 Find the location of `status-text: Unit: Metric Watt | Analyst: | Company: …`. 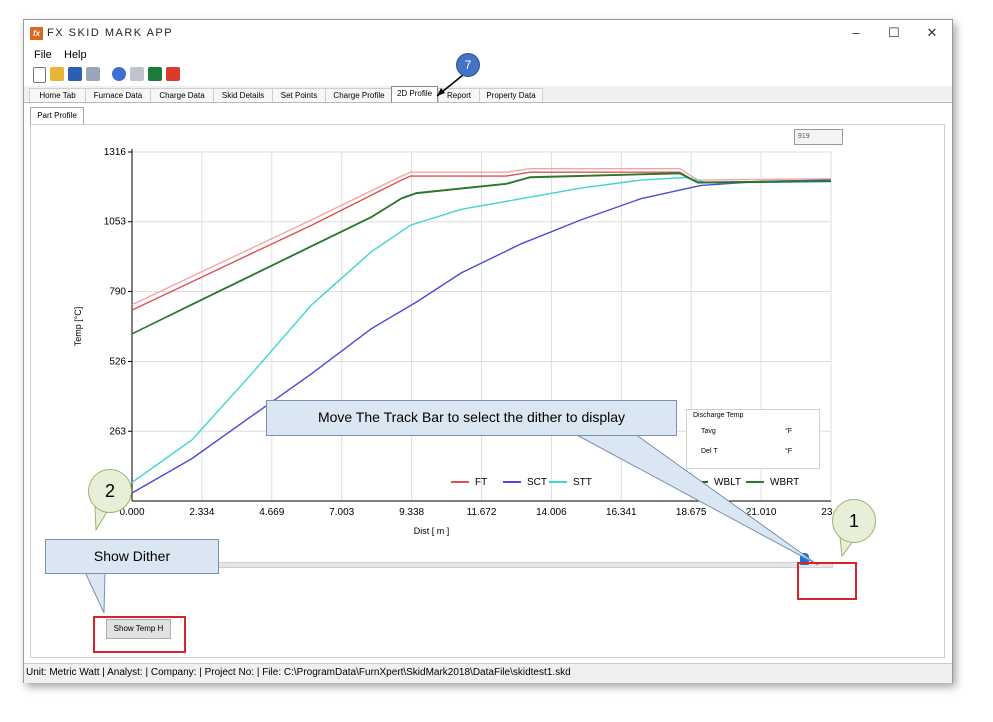

status-text: Unit: Metric Watt | Analyst: | Company: … is located at coordinates (298, 672).